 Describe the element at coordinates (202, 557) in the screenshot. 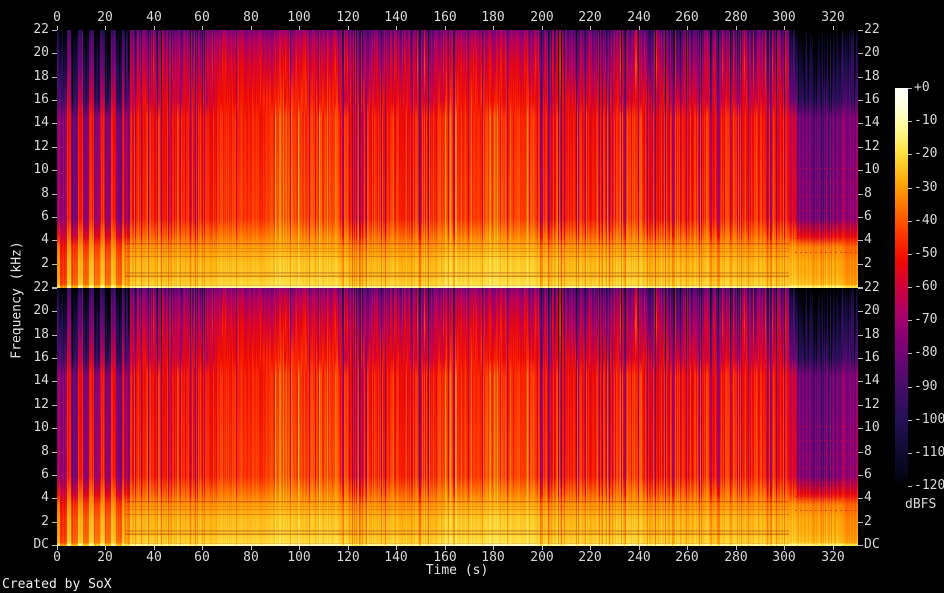

I see `time-tick-label-bottom: 60` at that location.